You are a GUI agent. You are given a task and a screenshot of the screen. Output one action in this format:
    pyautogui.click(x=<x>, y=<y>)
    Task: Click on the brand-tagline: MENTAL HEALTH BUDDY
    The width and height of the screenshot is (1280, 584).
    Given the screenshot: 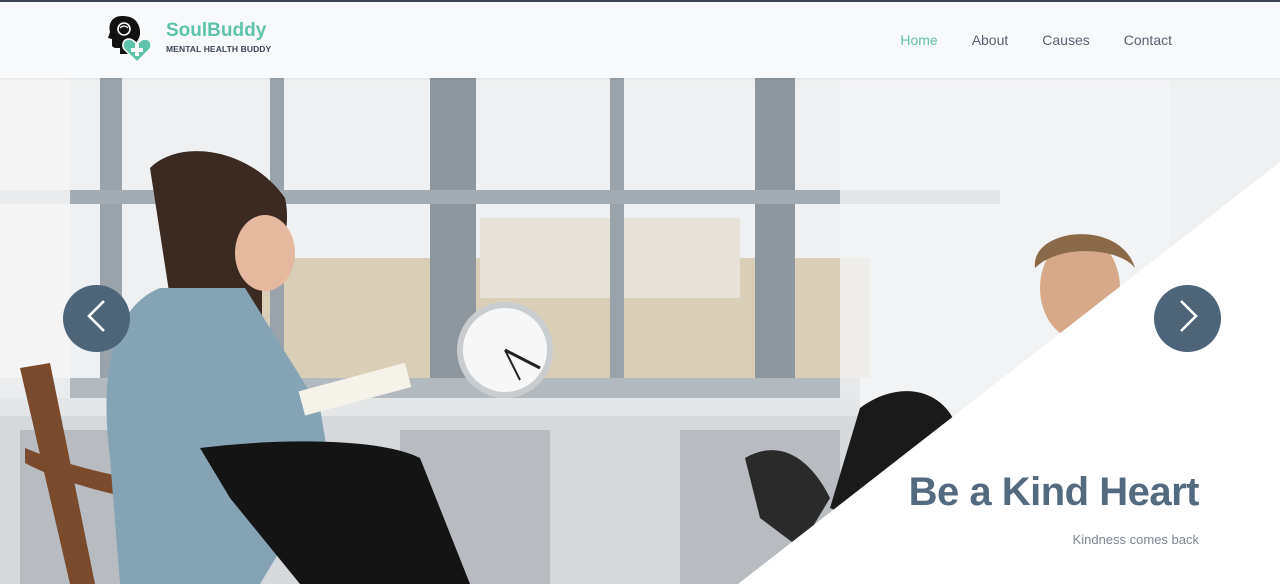 What is the action you would take?
    pyautogui.click(x=219, y=49)
    